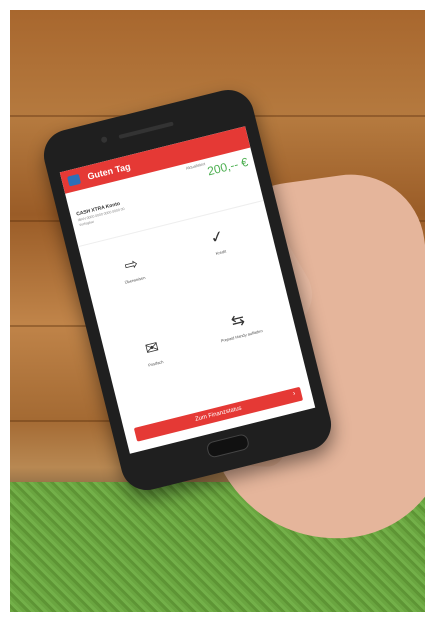 This screenshot has width=435, height=622. I want to click on refresh-status: Aktualisiert, so click(195, 166).